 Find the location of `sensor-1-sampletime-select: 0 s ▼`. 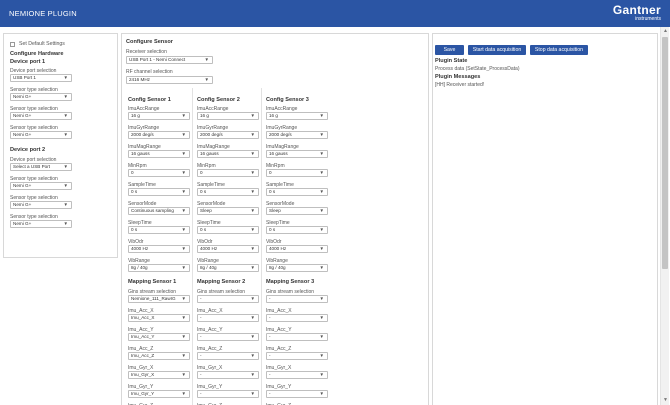

sensor-1-sampletime-select: 0 s ▼ is located at coordinates (159, 192).